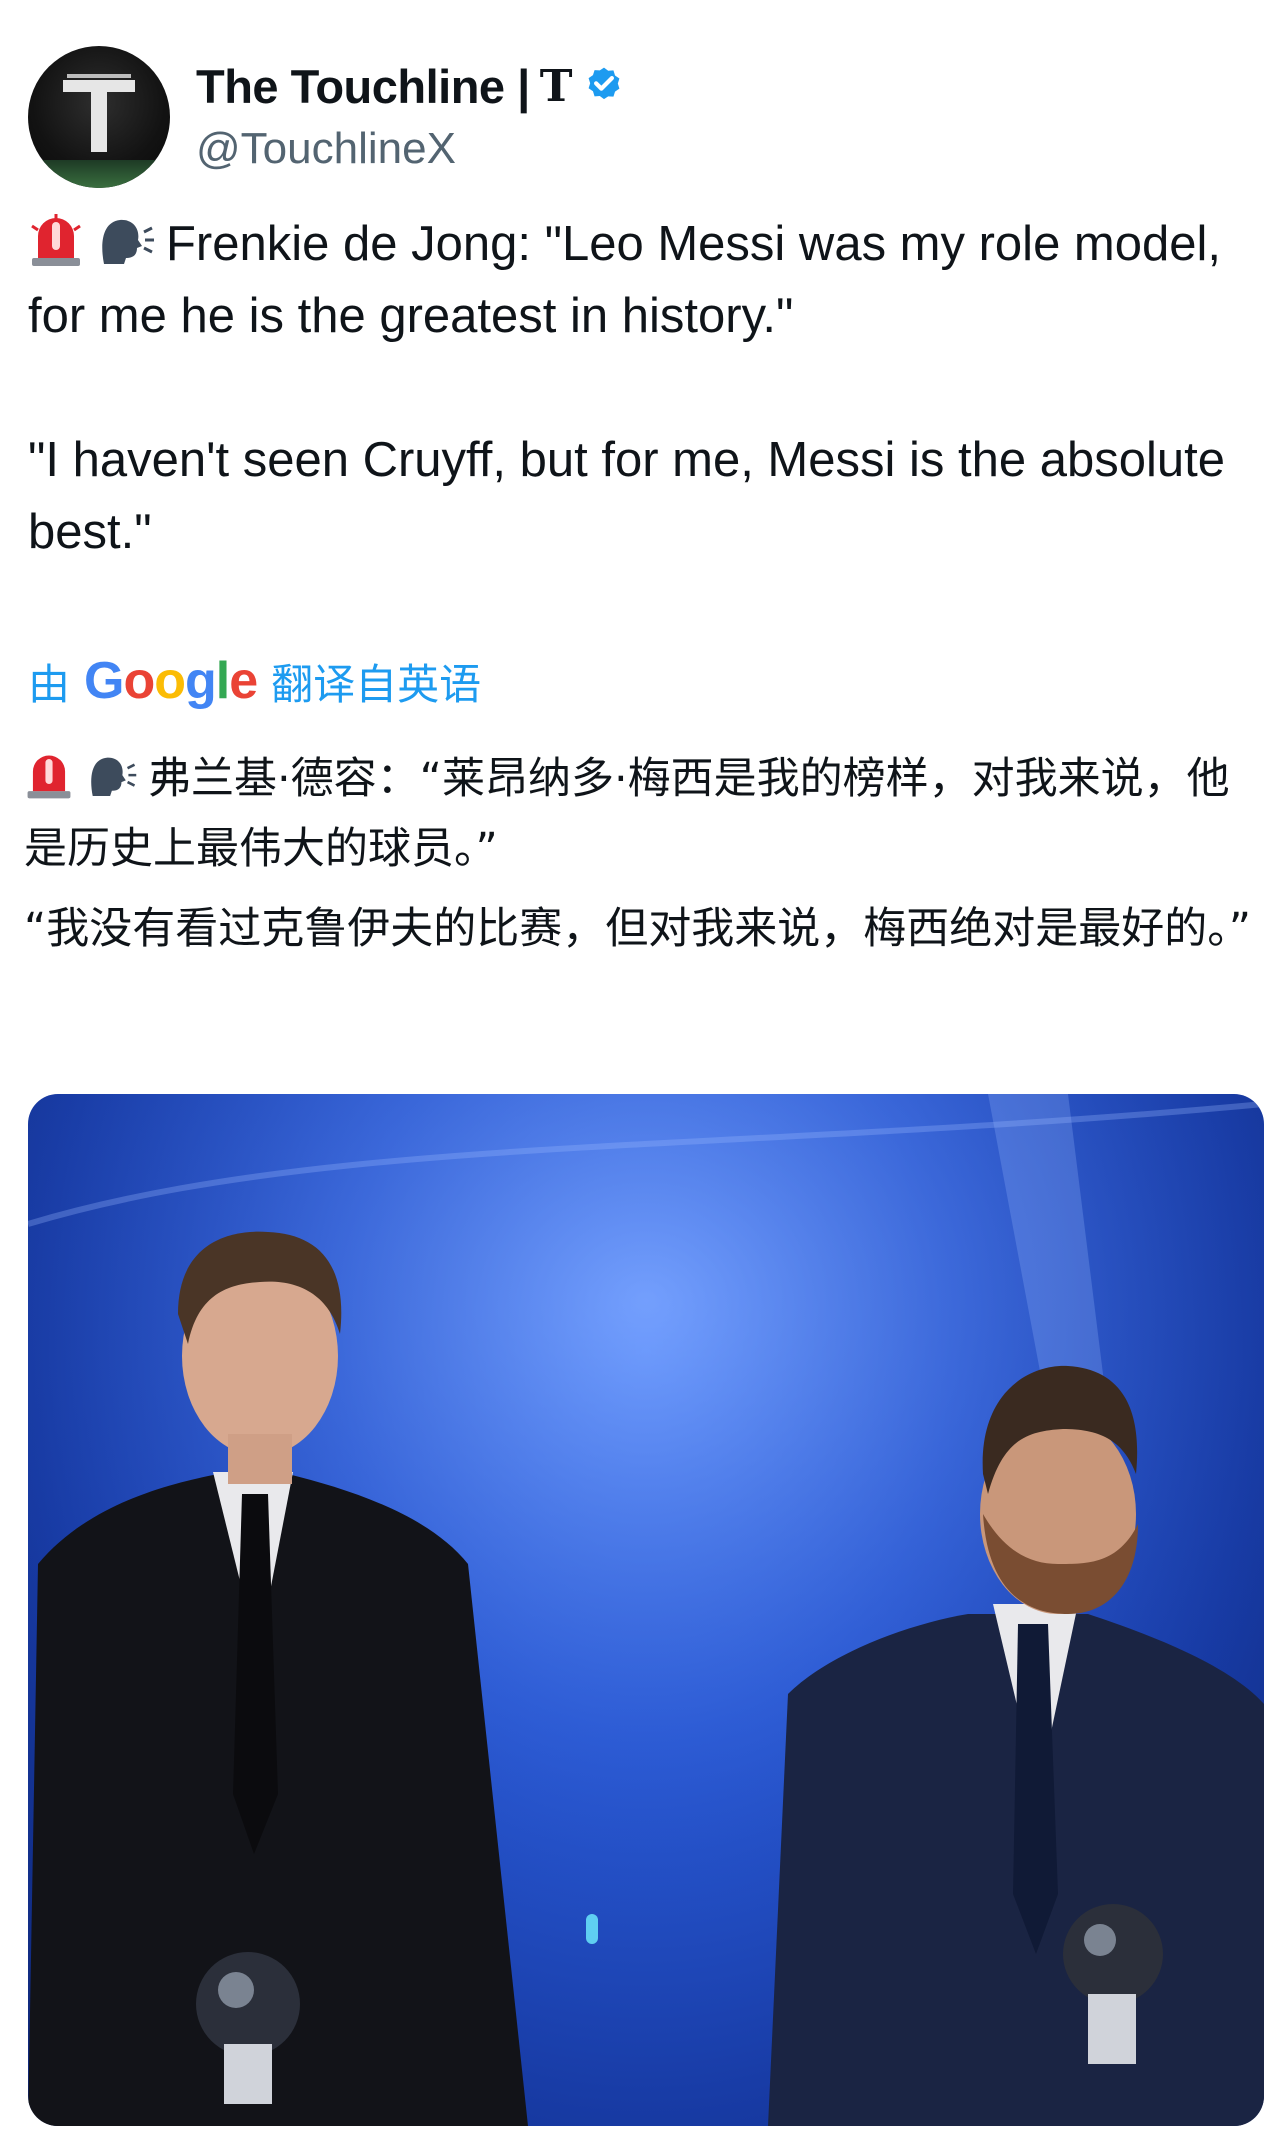 This screenshot has height=2133, width=1284. I want to click on translated-line-2: “我没有看过克鲁伊夫的比赛，但对我来说，梅西绝对是最好的。”, so click(638, 929).